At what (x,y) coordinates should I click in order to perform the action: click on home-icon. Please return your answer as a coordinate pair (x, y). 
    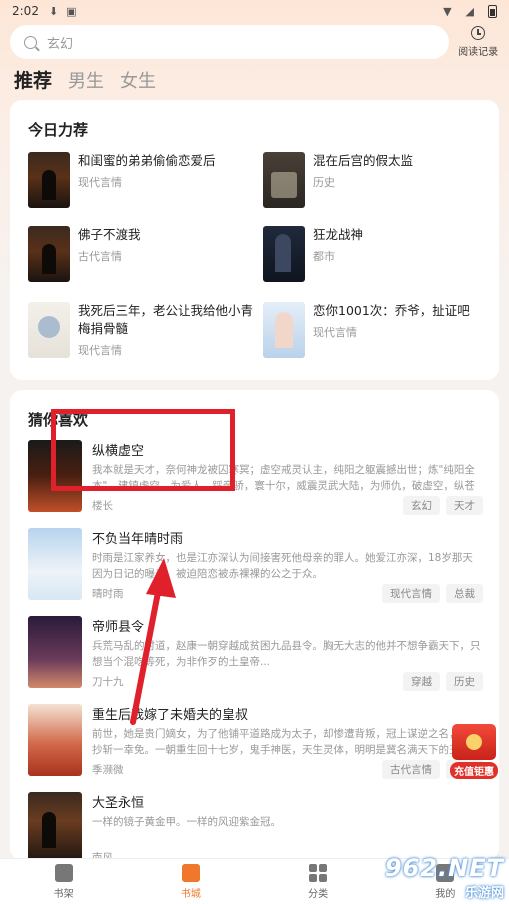
    Looking at the image, I should click on (190, 872).